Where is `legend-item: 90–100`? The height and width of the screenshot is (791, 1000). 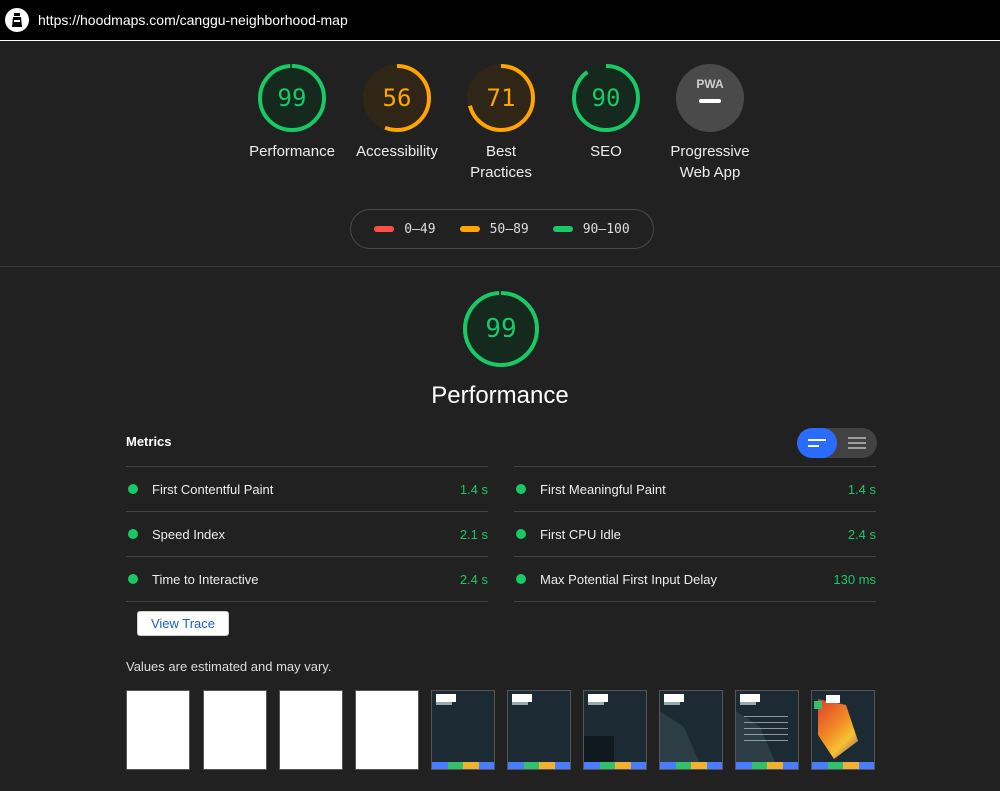 legend-item: 90–100 is located at coordinates (591, 229).